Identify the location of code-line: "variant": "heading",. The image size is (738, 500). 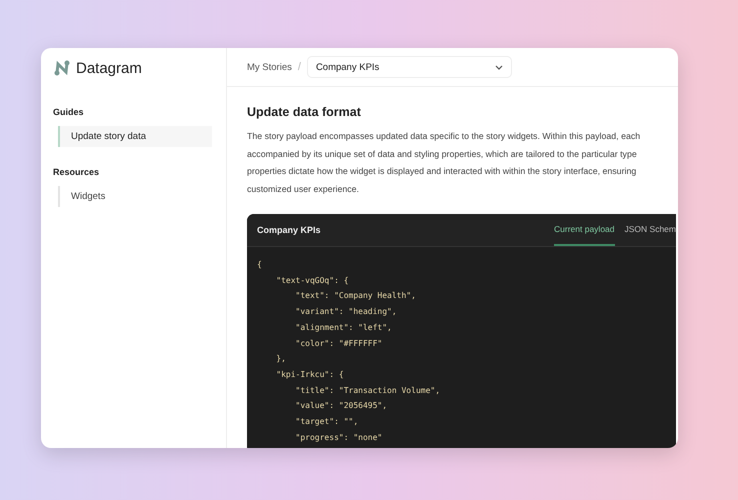
(346, 312).